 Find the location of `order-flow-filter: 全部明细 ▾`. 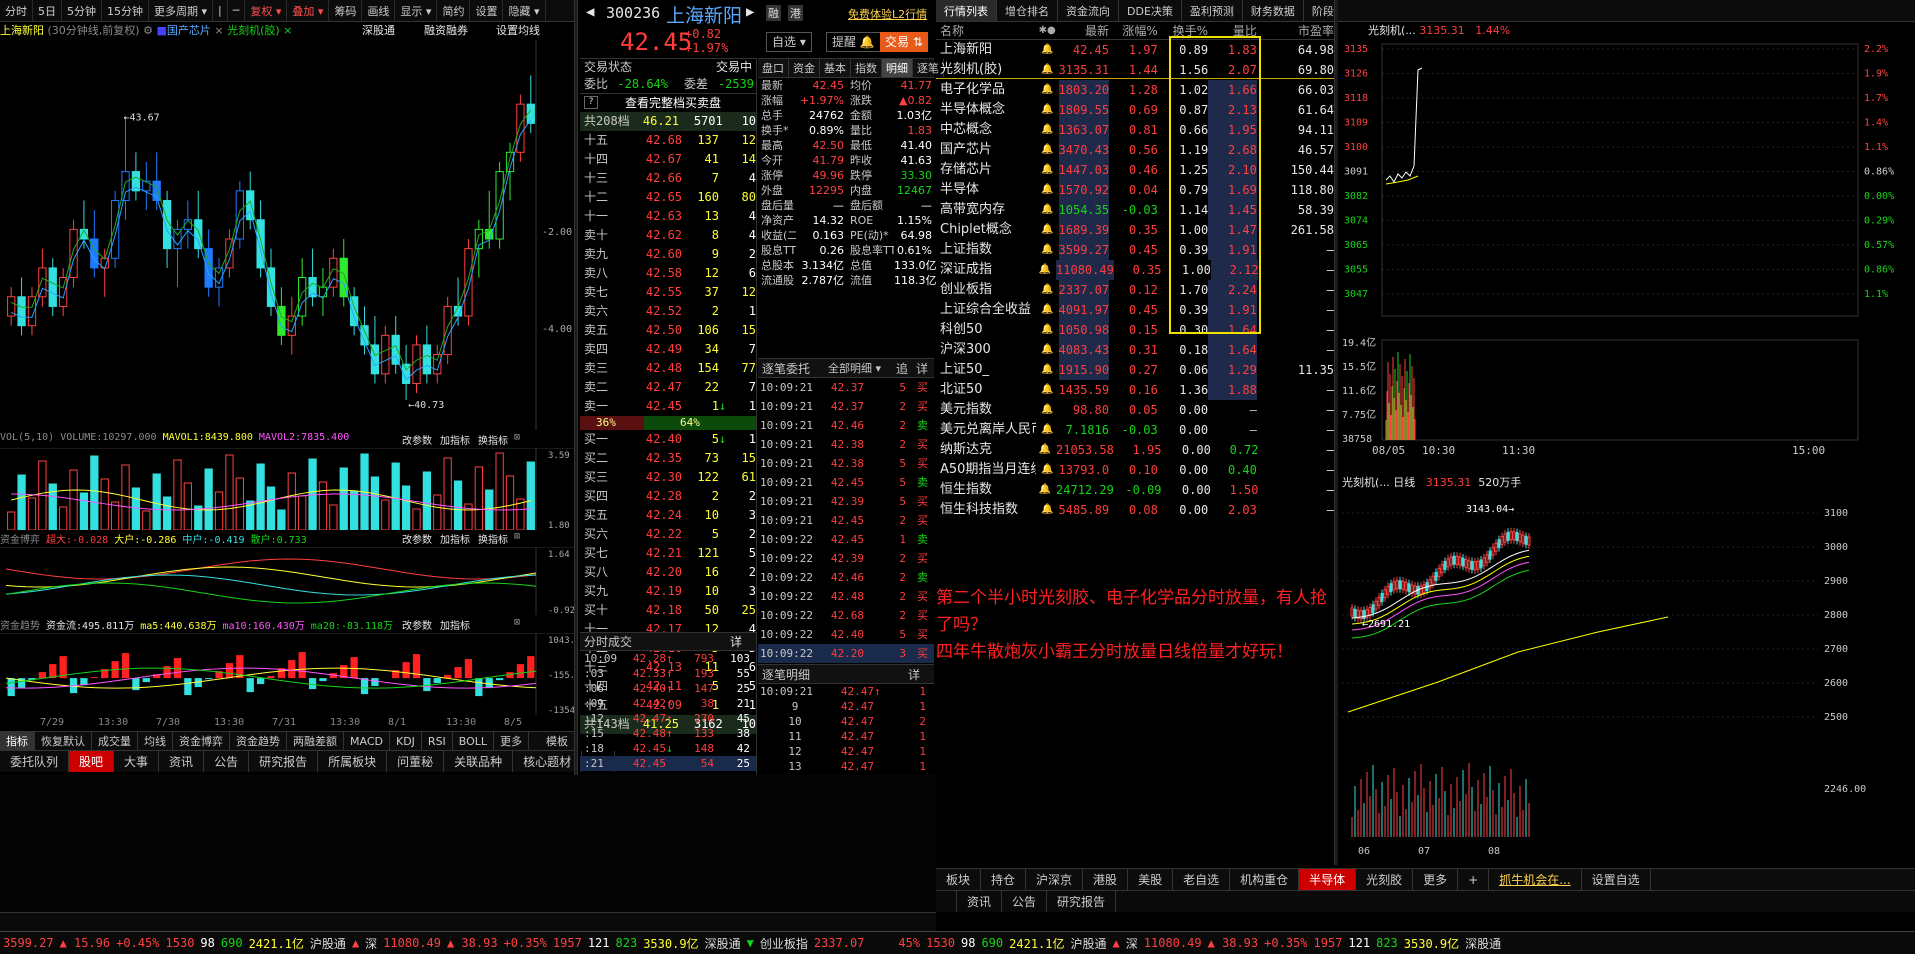

order-flow-filter: 全部明细 ▾ is located at coordinates (860, 368).